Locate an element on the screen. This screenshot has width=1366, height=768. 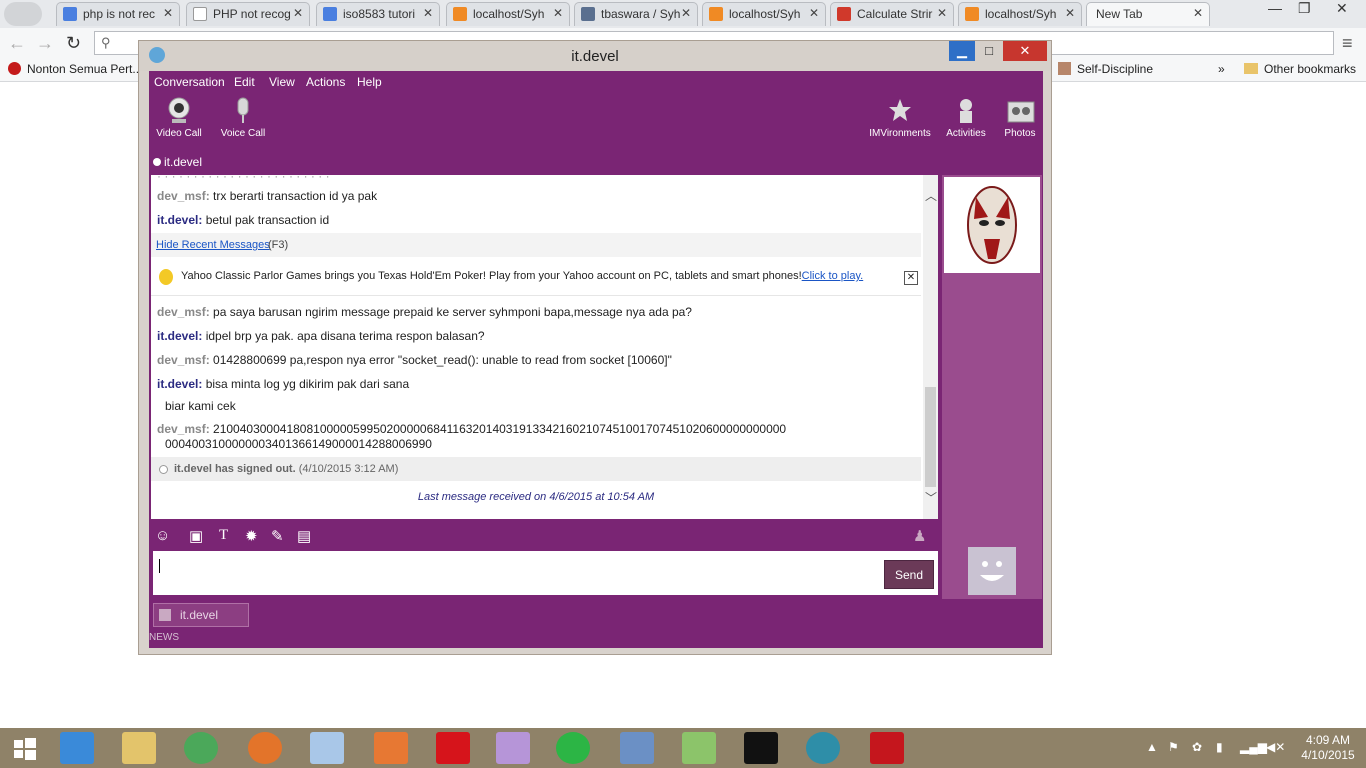
forward-icon: → is located at coordinates (45, 43).